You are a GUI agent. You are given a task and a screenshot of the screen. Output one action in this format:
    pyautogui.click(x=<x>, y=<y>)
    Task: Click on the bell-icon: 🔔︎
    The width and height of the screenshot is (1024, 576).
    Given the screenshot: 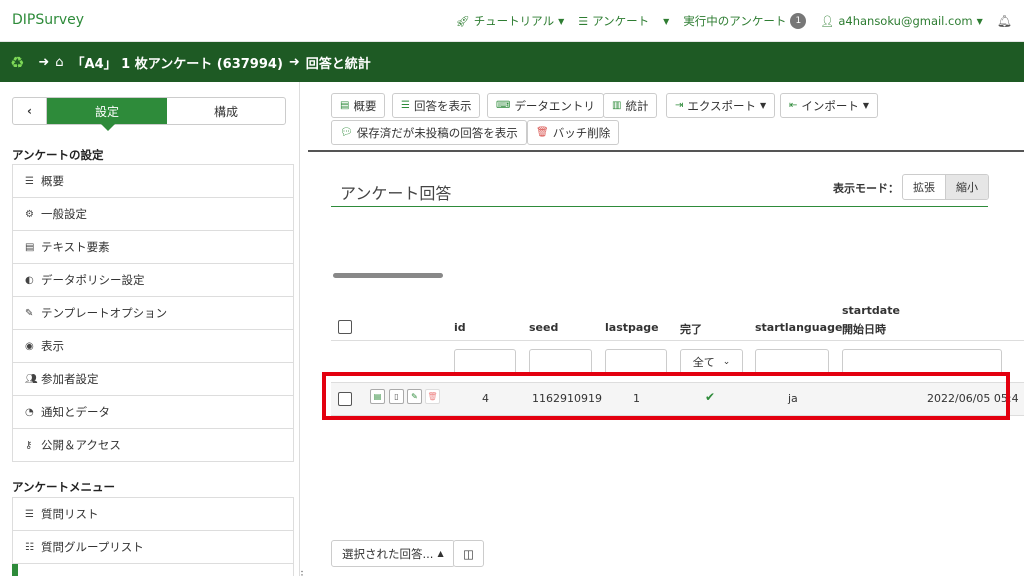 What is the action you would take?
    pyautogui.click(x=1004, y=21)
    